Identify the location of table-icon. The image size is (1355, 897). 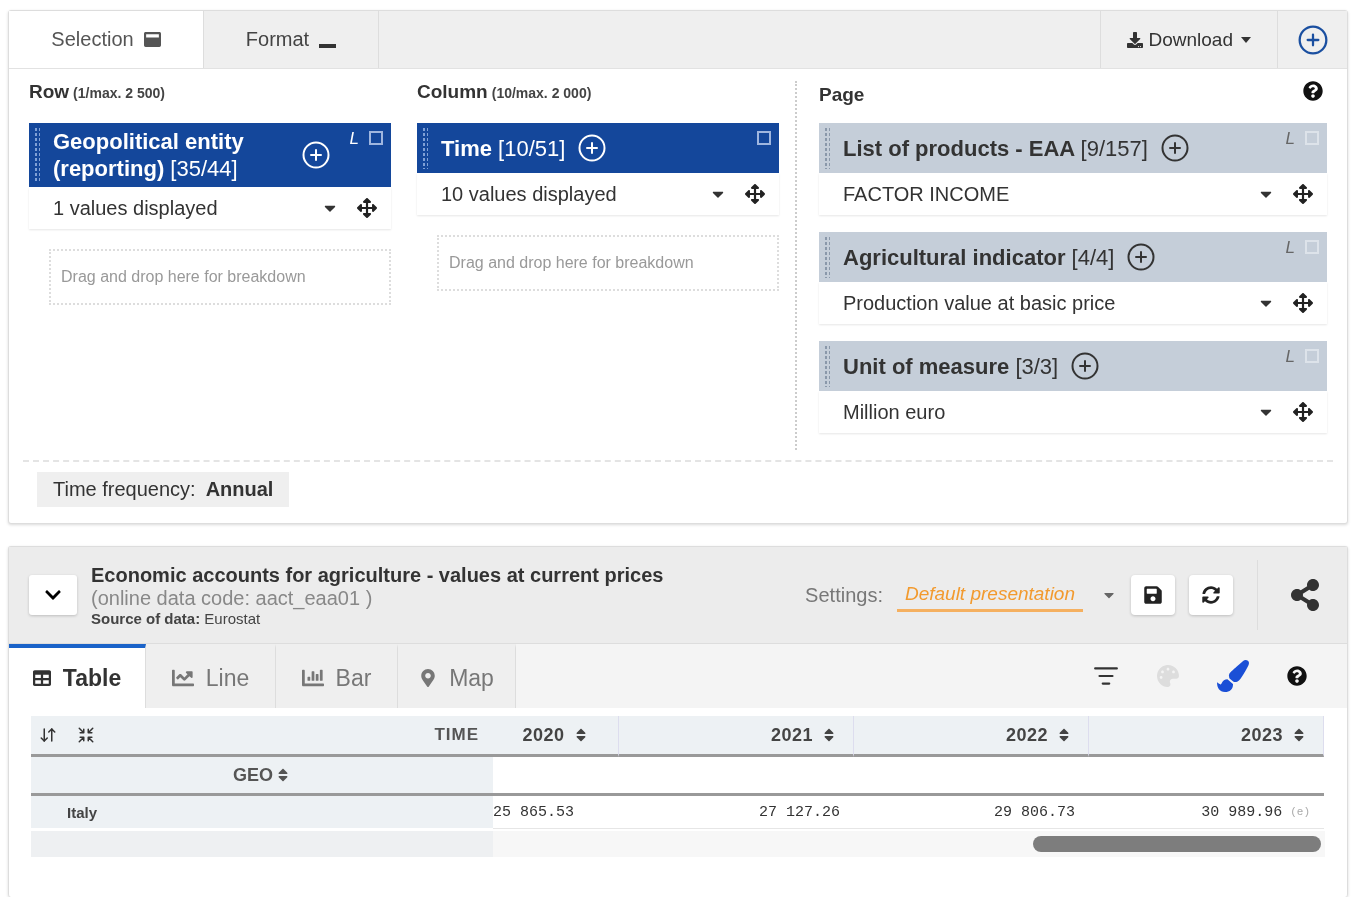
(41, 678).